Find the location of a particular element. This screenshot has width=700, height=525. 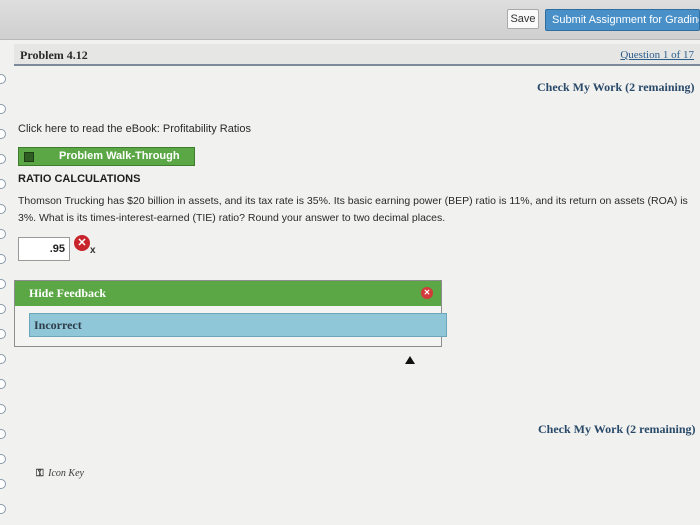

problem-title: Problem 4.12 is located at coordinates (54, 55).